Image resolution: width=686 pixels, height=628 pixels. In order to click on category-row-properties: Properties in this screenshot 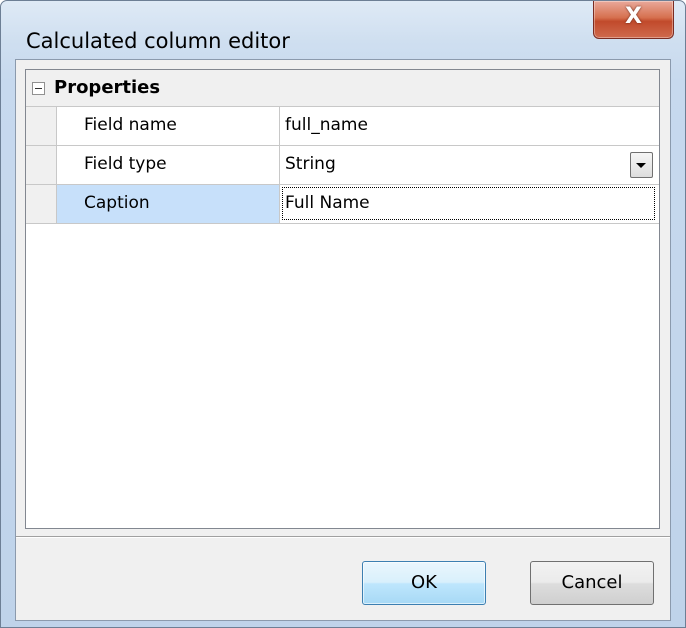, I will do `click(342, 88)`.